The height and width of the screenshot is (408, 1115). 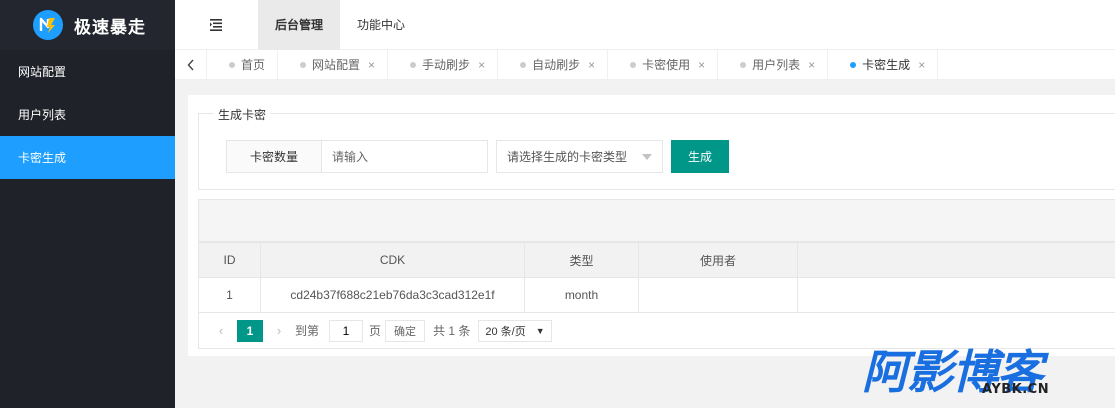 What do you see at coordinates (274, 156) in the screenshot?
I see `card-count-label: 卡密数量` at bounding box center [274, 156].